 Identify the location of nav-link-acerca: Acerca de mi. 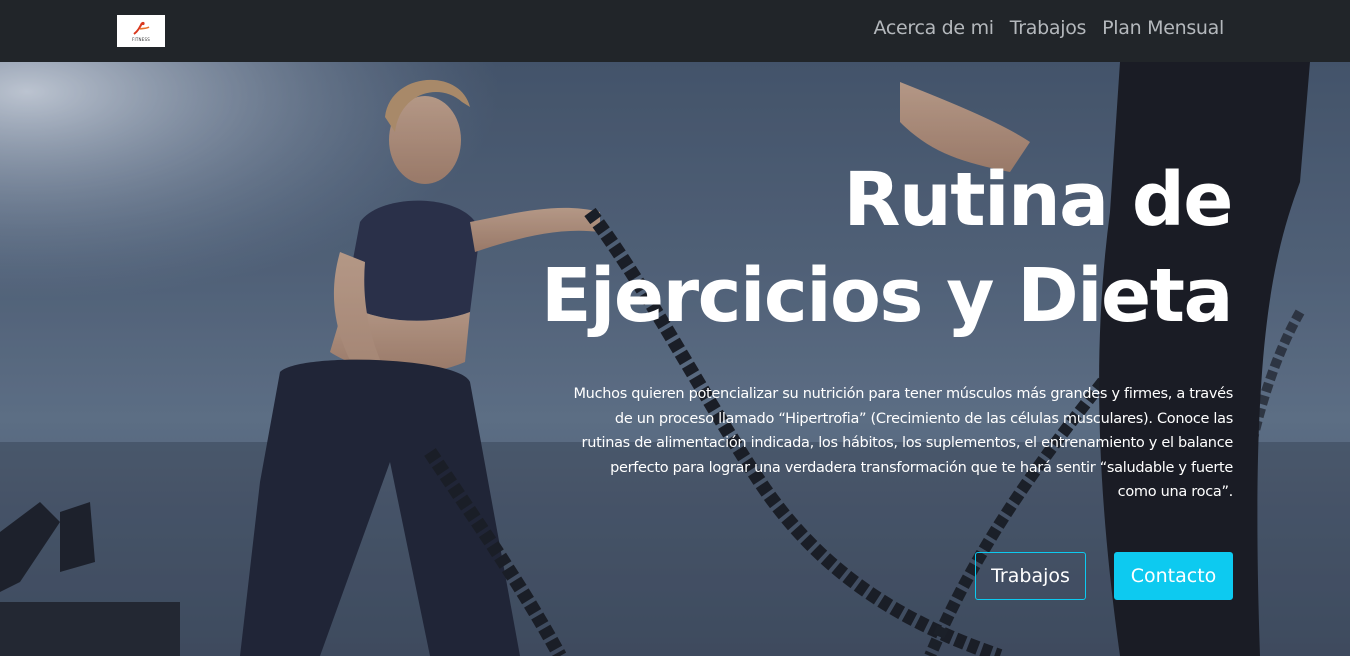
(933, 28).